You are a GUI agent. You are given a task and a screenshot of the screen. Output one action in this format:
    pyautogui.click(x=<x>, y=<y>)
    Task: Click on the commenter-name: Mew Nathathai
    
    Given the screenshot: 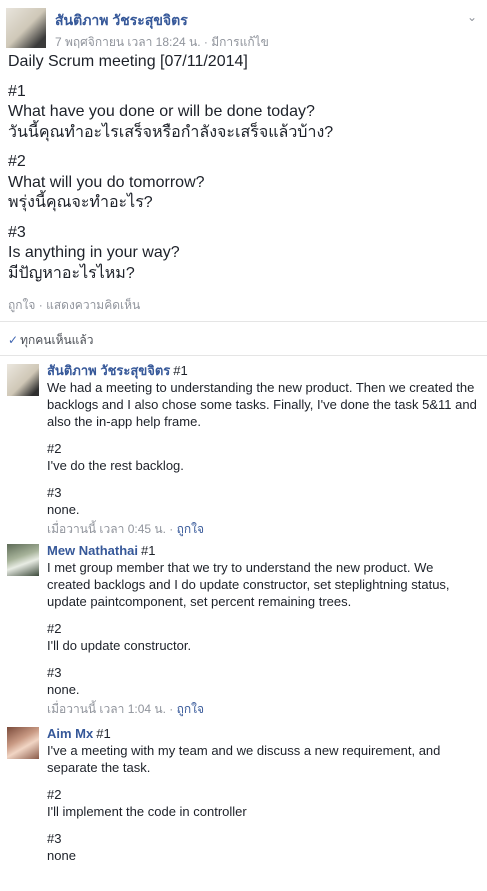 What is the action you would take?
    pyautogui.click(x=92, y=550)
    